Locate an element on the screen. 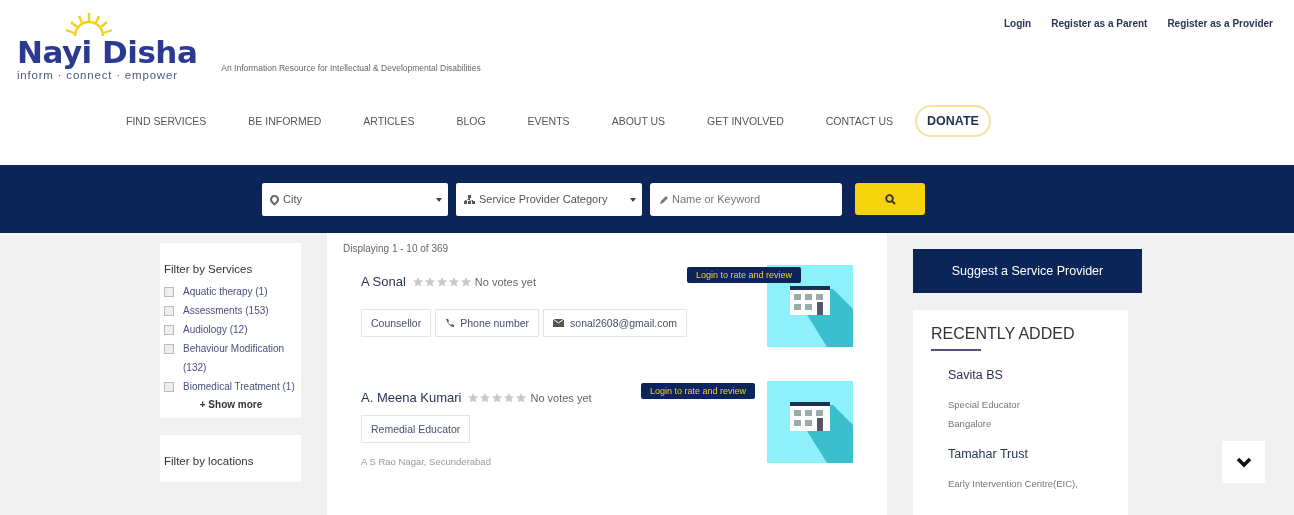 This screenshot has height=515, width=1294. filter-option: Behaviour Modification (132) is located at coordinates (240, 358).